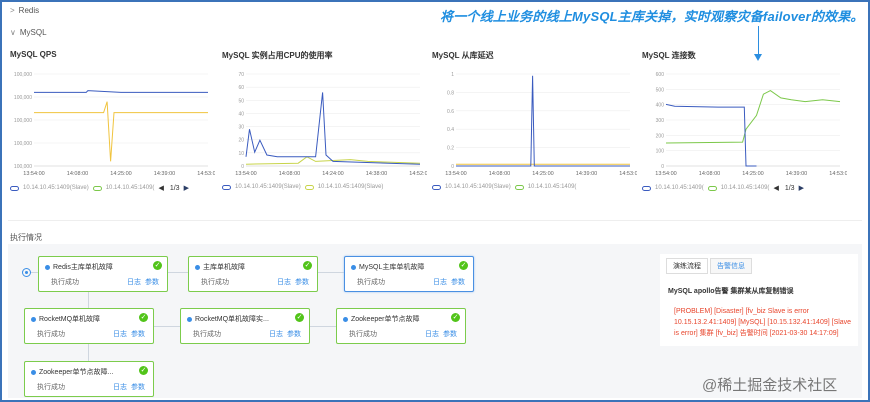 The image size is (870, 402). I want to click on node-dot-icon, so click(47, 267).